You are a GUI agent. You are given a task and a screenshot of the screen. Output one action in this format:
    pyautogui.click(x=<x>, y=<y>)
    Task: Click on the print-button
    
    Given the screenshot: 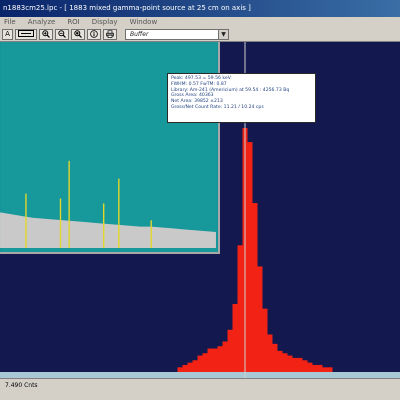 What is the action you would take?
    pyautogui.click(x=110, y=34)
    